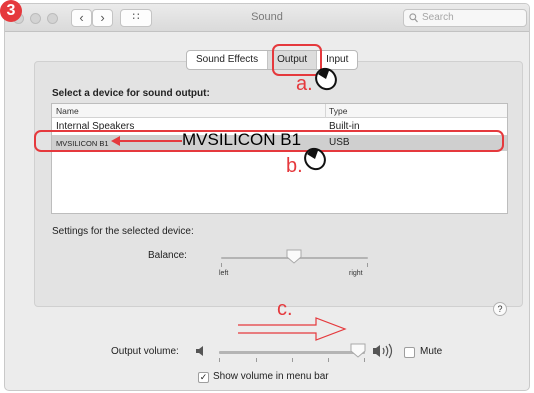  What do you see at coordinates (344, 126) in the screenshot?
I see `device-type: Built-in` at bounding box center [344, 126].